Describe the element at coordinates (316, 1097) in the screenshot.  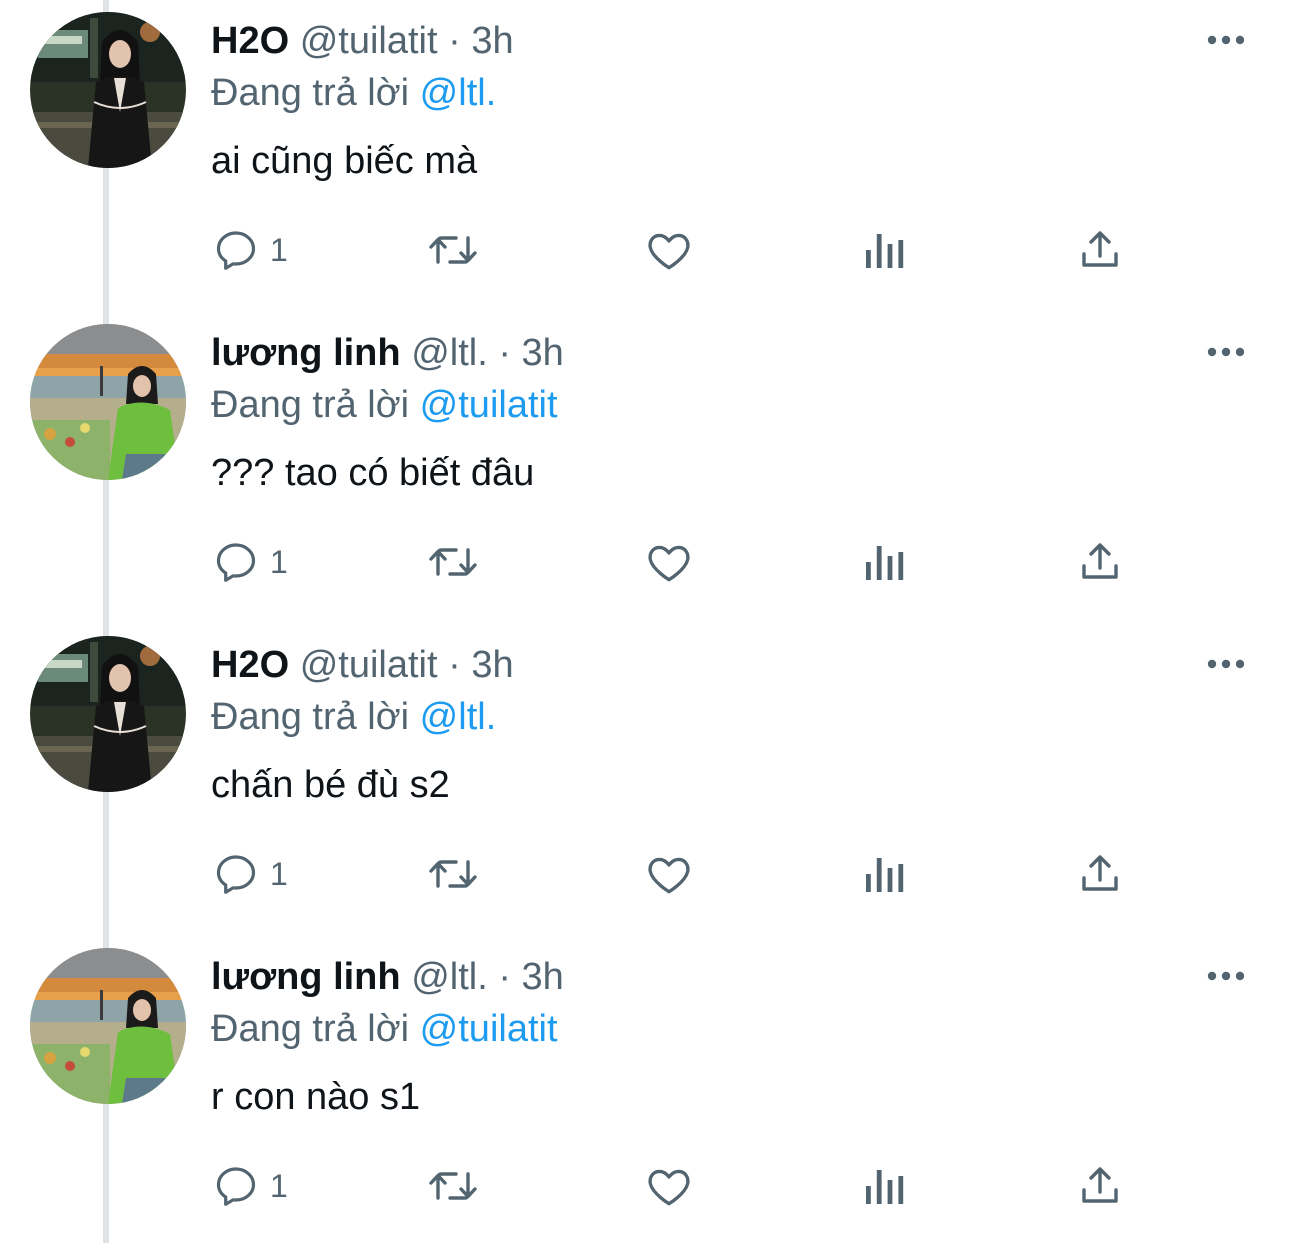
I see `tweet-text: r con nào s1` at that location.